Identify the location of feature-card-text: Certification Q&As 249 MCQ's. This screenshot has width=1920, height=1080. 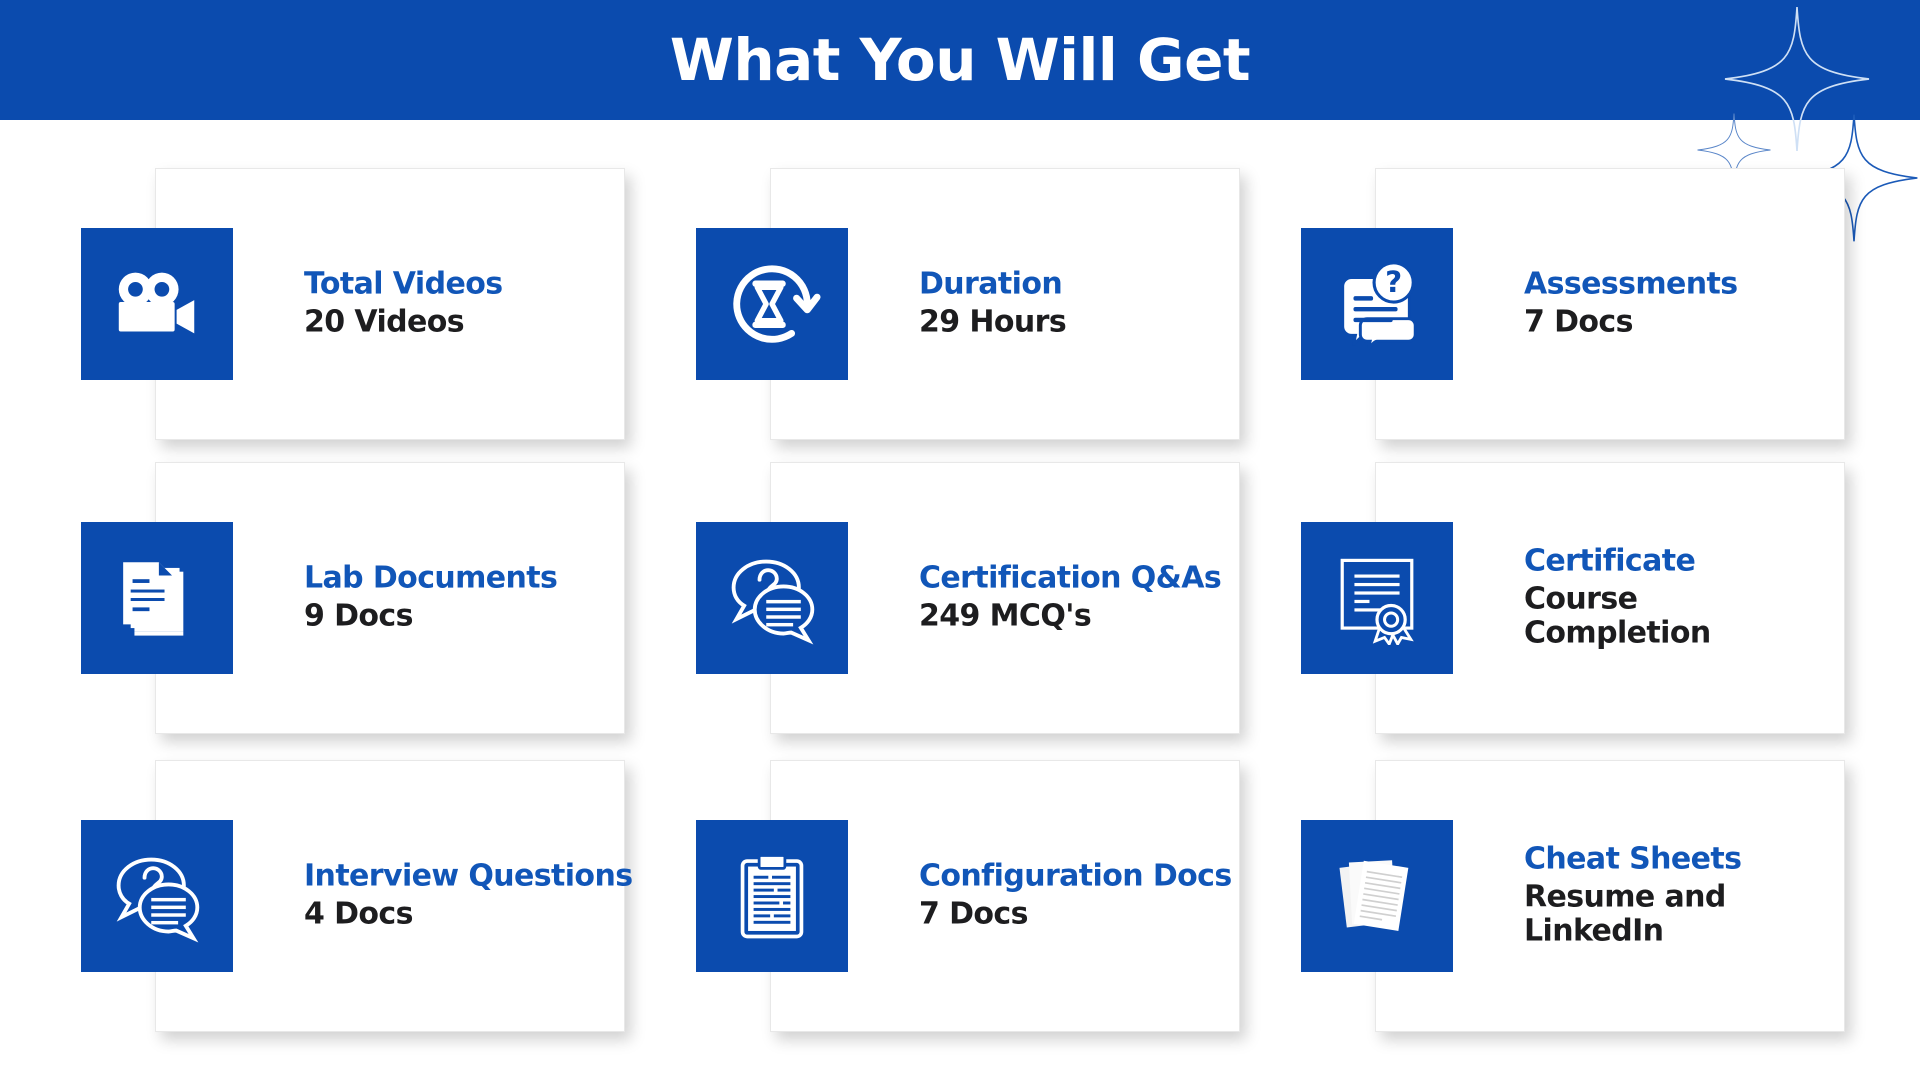
(1070, 597).